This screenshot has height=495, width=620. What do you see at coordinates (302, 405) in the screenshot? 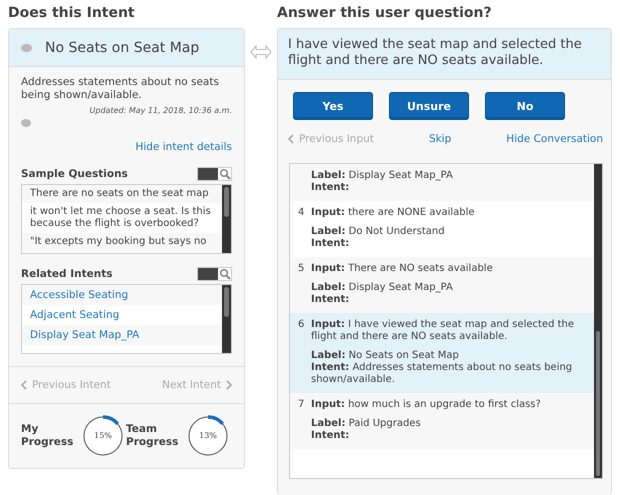
I see `row-number: 7` at bounding box center [302, 405].